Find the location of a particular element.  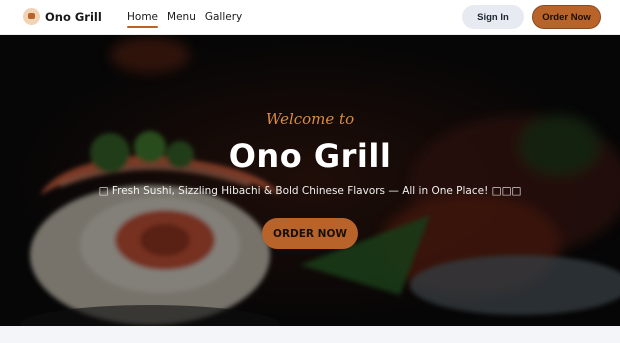

hero-title: Ono Grill is located at coordinates (310, 156).